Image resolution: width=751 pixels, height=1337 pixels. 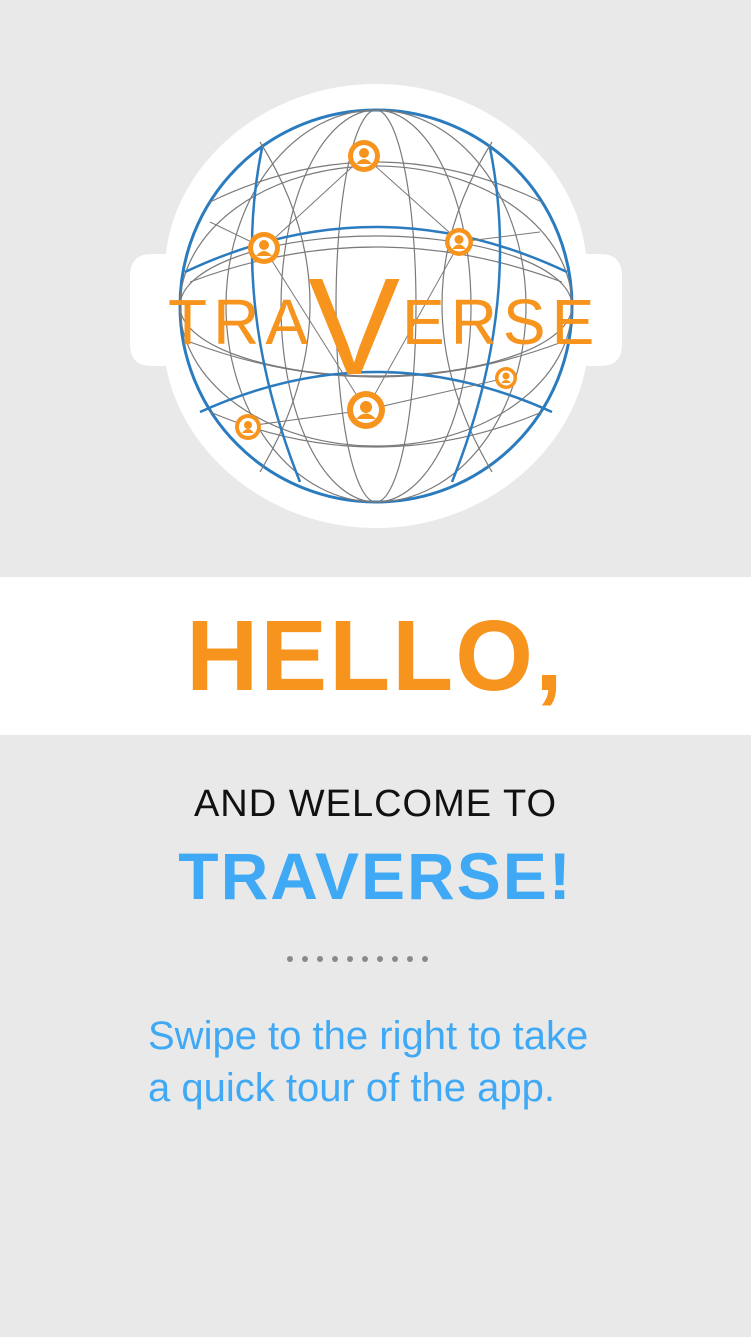 I want to click on hello-banner: HELLO,, so click(x=375, y=656).